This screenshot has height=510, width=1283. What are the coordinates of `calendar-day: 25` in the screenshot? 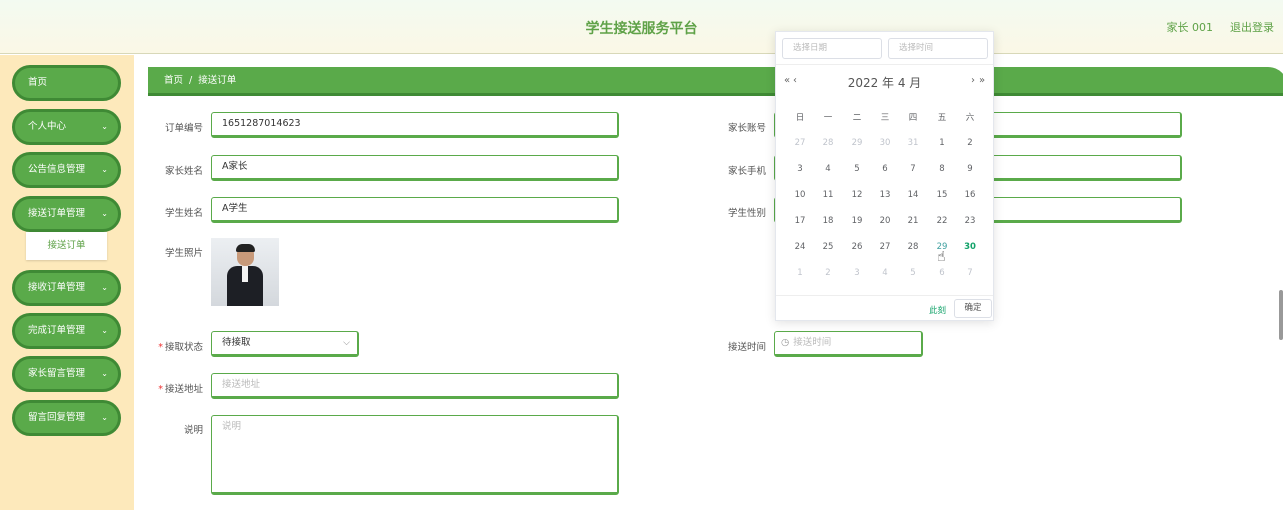 It's located at (828, 247).